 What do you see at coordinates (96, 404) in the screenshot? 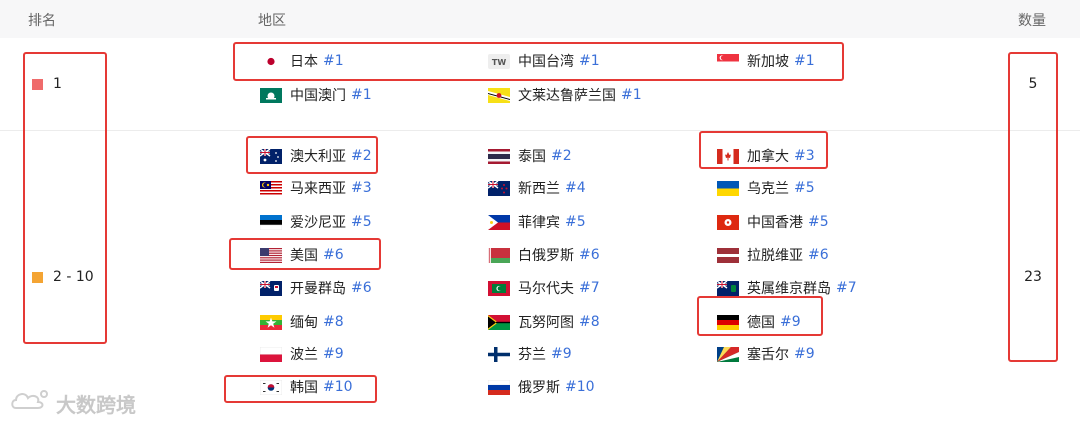
I see `watermark-text: 大数跨境` at bounding box center [96, 404].